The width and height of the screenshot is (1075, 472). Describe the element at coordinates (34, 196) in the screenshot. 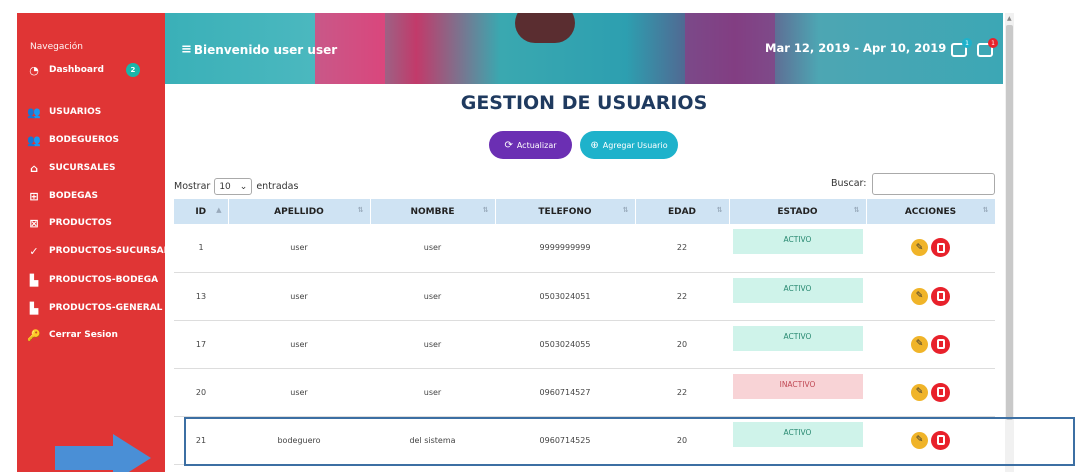

I see `grid-icon: ⊞` at that location.